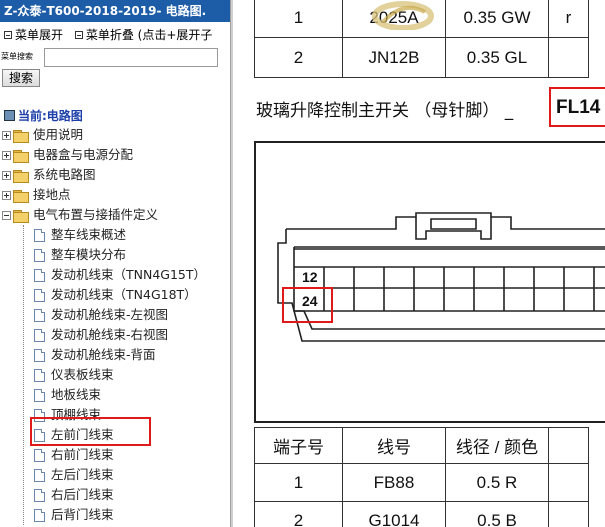 The width and height of the screenshot is (605, 527). Describe the element at coordinates (21, 216) in the screenshot. I see `folder-open-icon` at that location.